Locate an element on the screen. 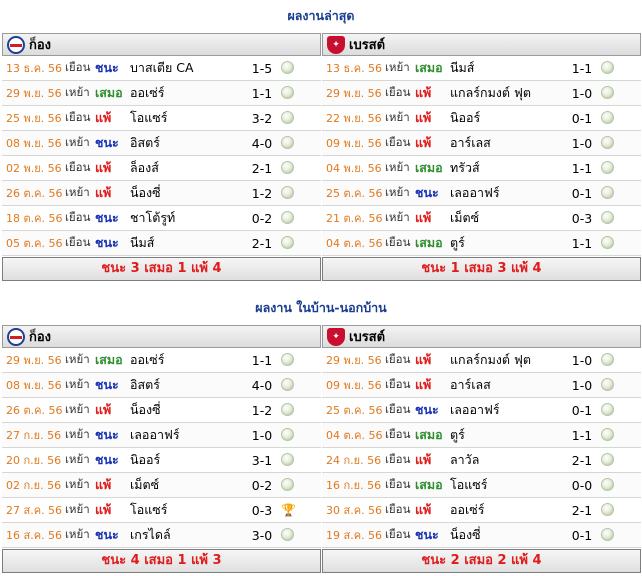  match-opponent: บาสเตีย CA is located at coordinates (185, 68).